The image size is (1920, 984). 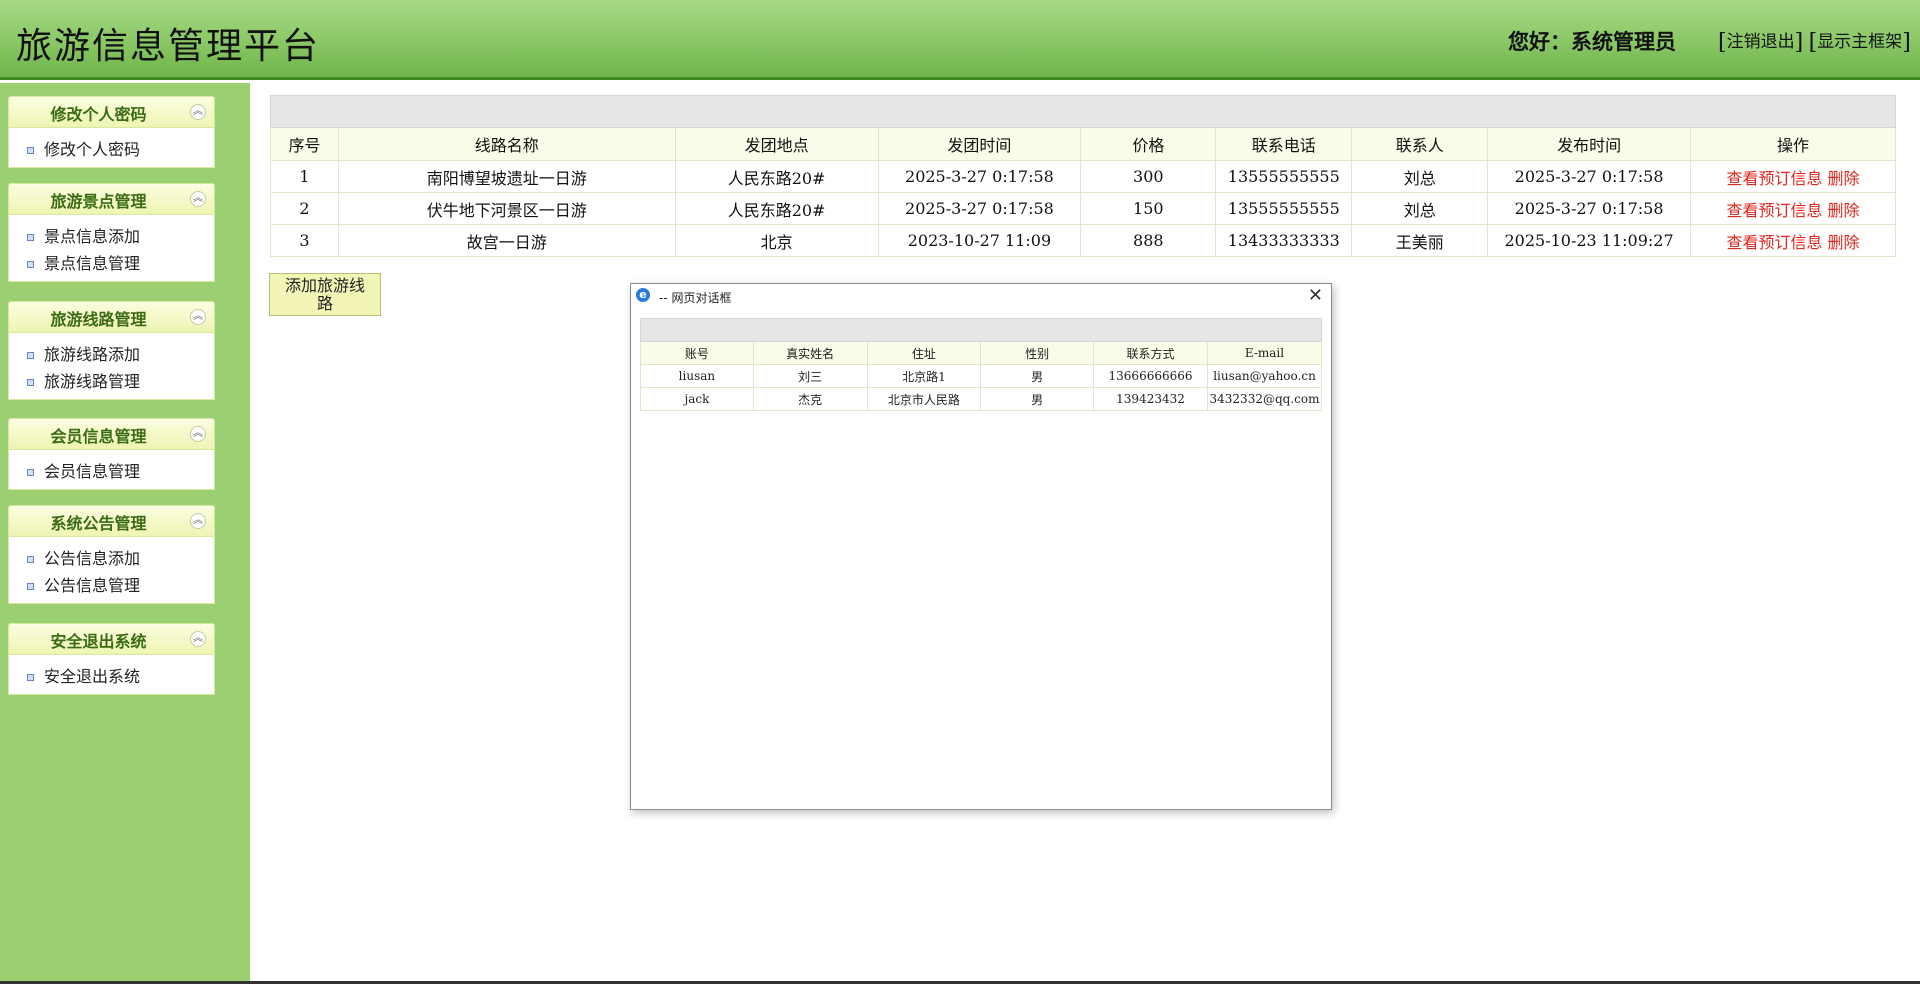 I want to click on sidebar-item-route-manage: 旅游线路管理, so click(x=111, y=381).